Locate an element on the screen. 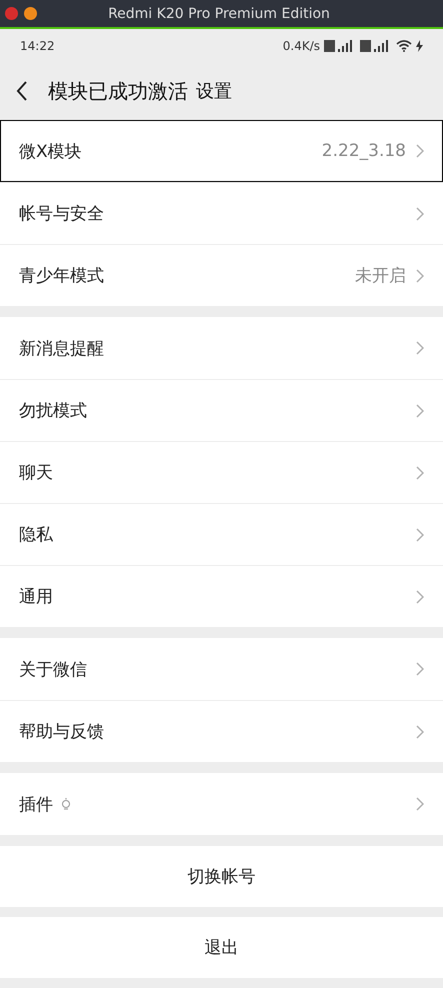  settings-item: 微X模块 2.22_3.18 is located at coordinates (221, 151).